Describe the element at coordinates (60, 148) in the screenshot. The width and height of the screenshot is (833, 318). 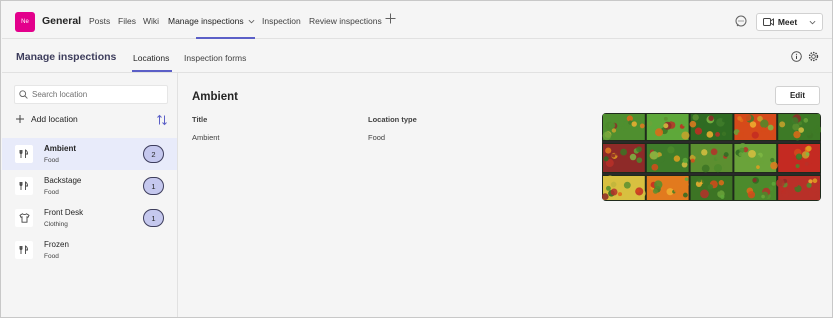
I see `location-name: Ambient` at that location.